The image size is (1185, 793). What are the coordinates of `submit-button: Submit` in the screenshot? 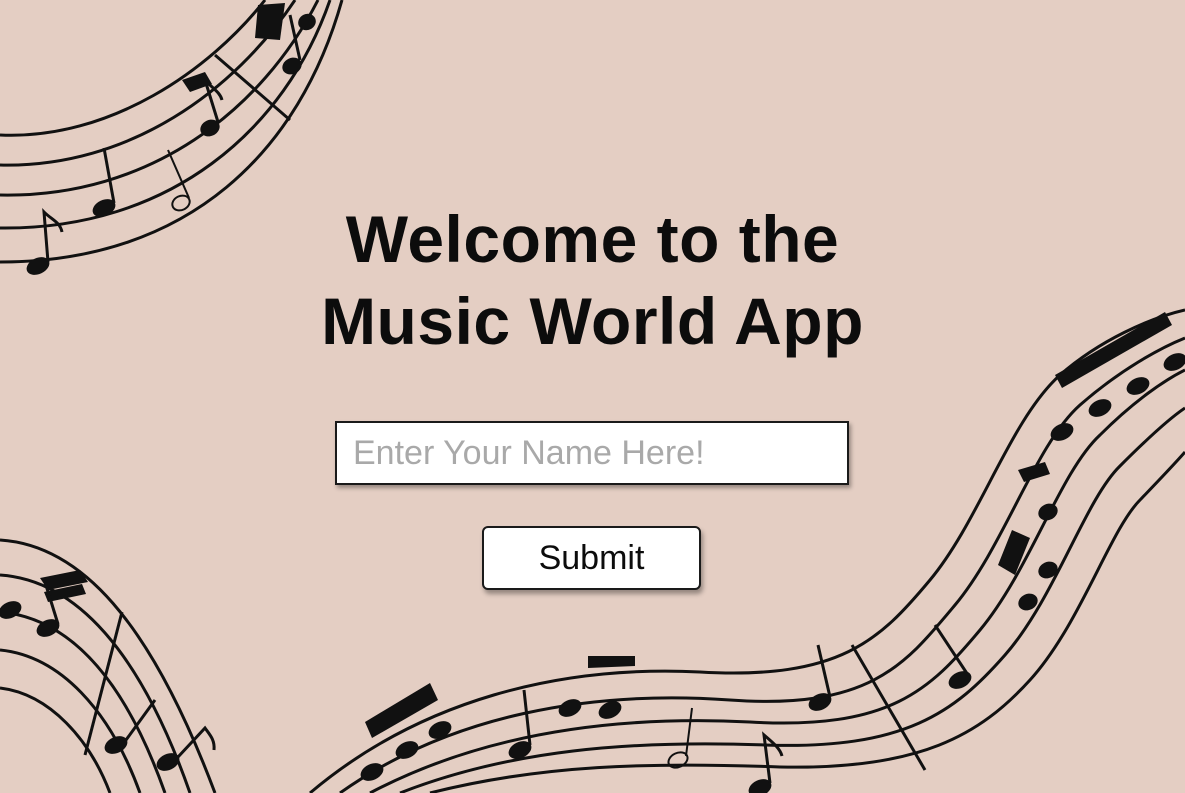 It's located at (591, 558).